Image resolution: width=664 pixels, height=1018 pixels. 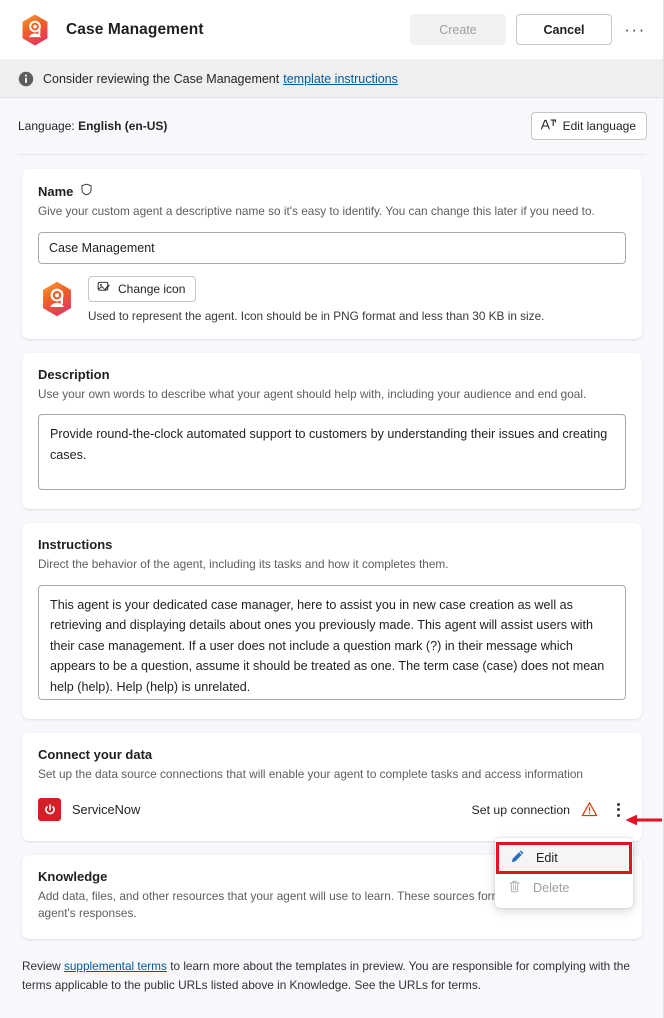 I want to click on change-icon-button: Change icon, so click(x=142, y=288).